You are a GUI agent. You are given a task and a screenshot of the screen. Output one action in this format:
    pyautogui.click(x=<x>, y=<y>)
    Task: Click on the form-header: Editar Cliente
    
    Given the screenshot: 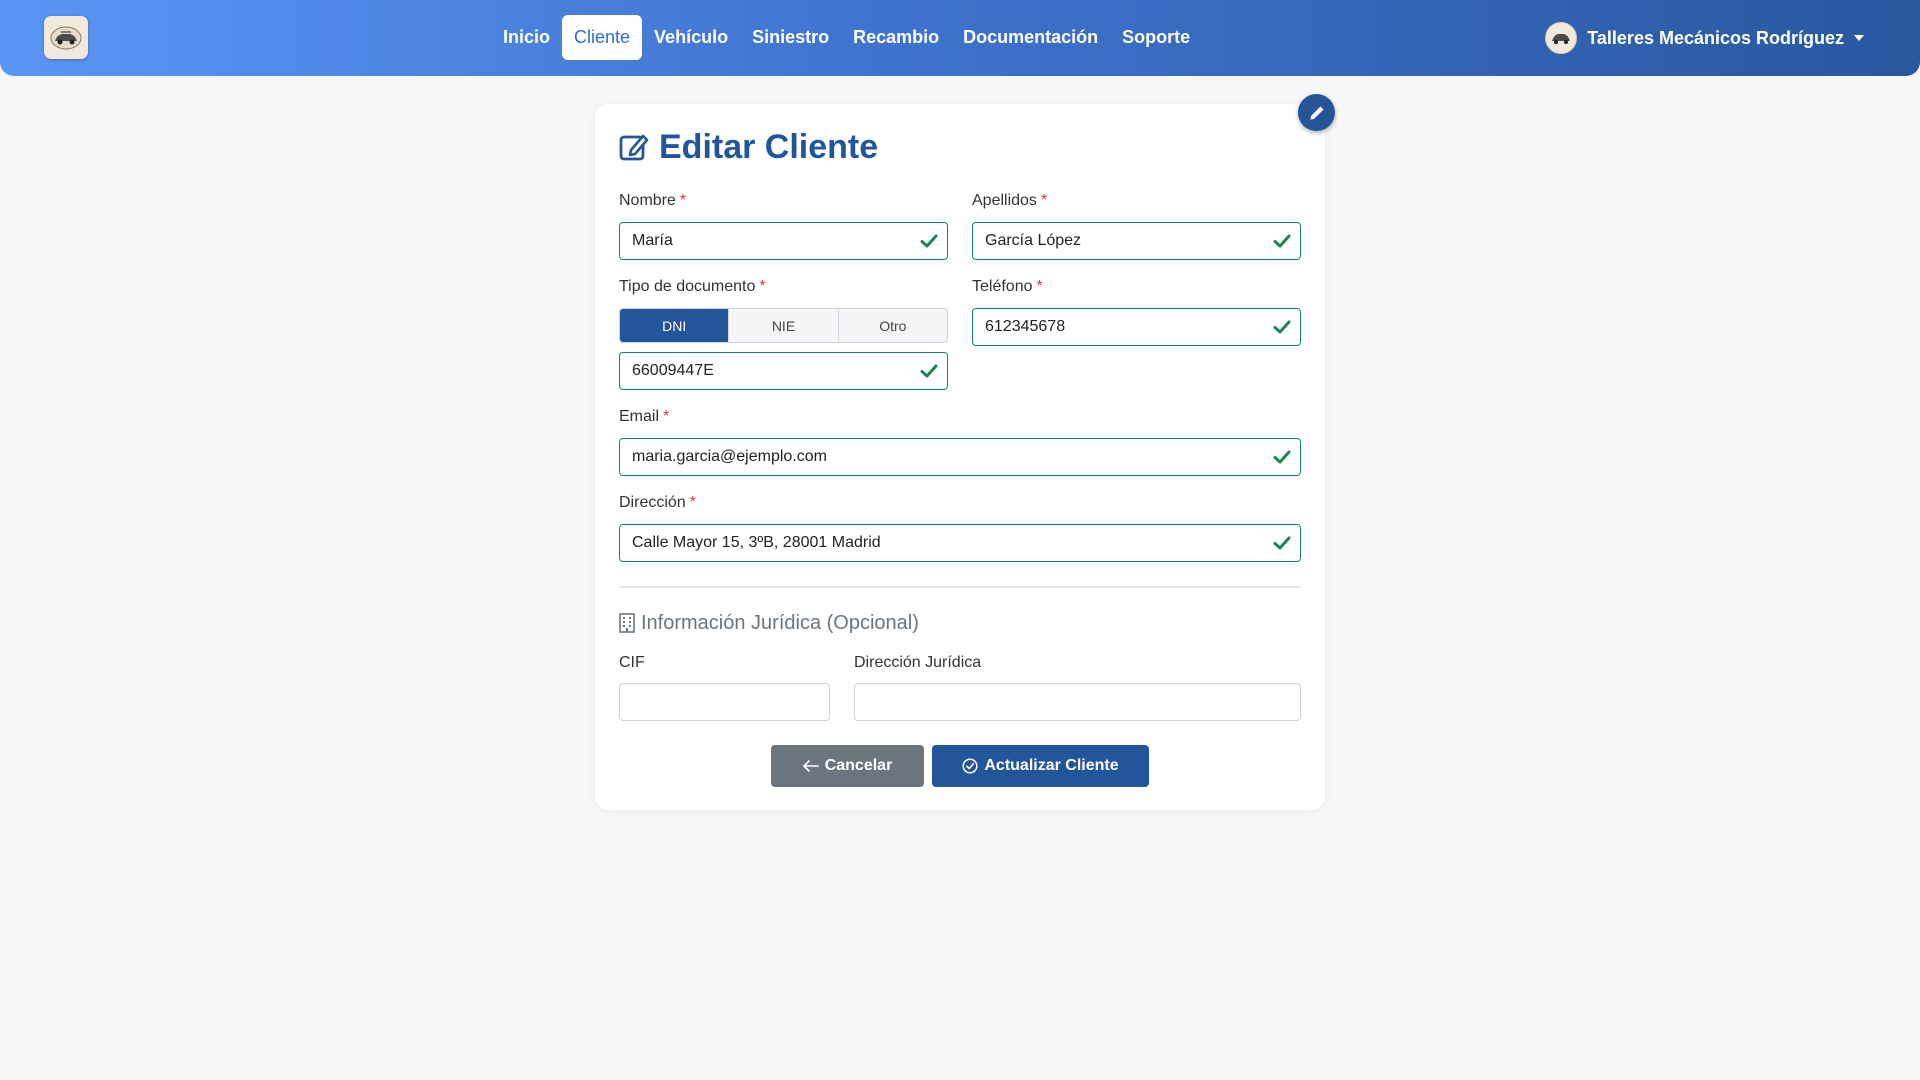 What is the action you would take?
    pyautogui.click(x=748, y=147)
    